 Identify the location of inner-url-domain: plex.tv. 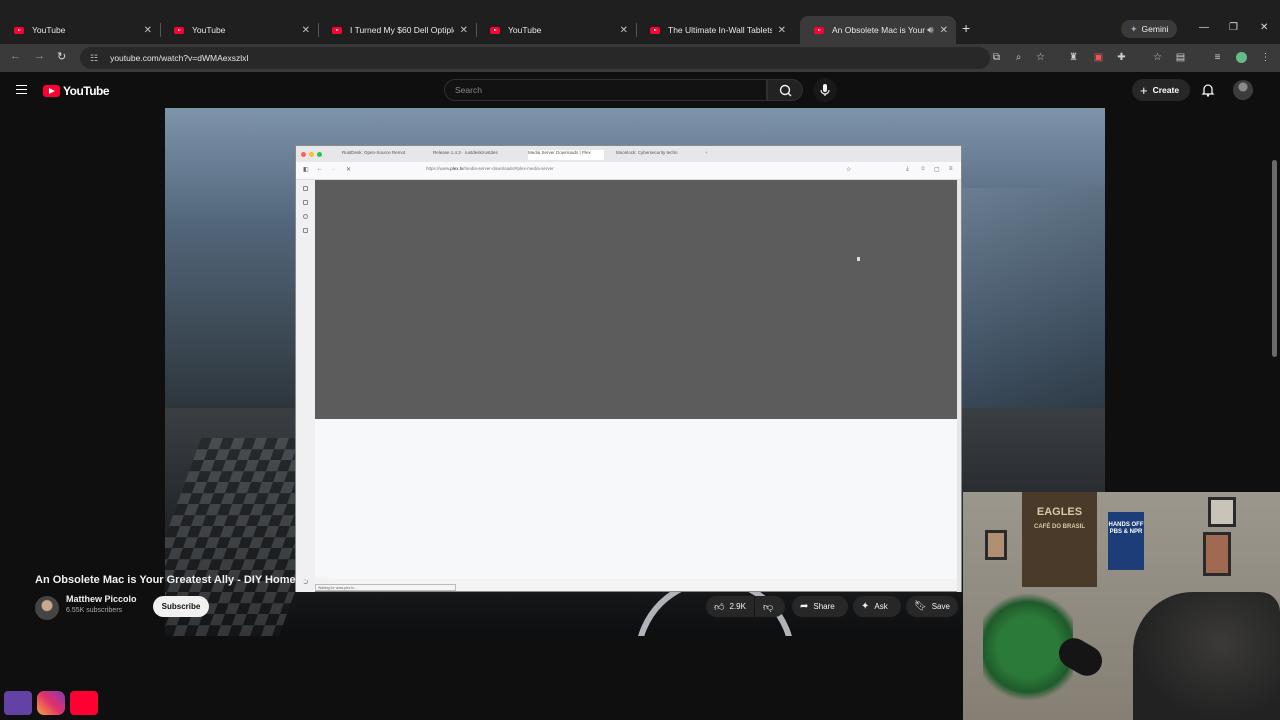
(457, 168).